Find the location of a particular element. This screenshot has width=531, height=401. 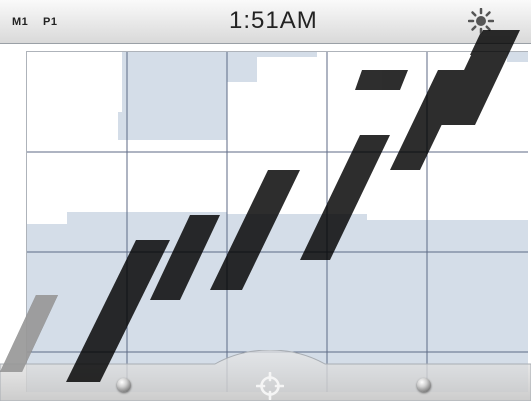

clock-time: 1:51AM is located at coordinates (273, 20).